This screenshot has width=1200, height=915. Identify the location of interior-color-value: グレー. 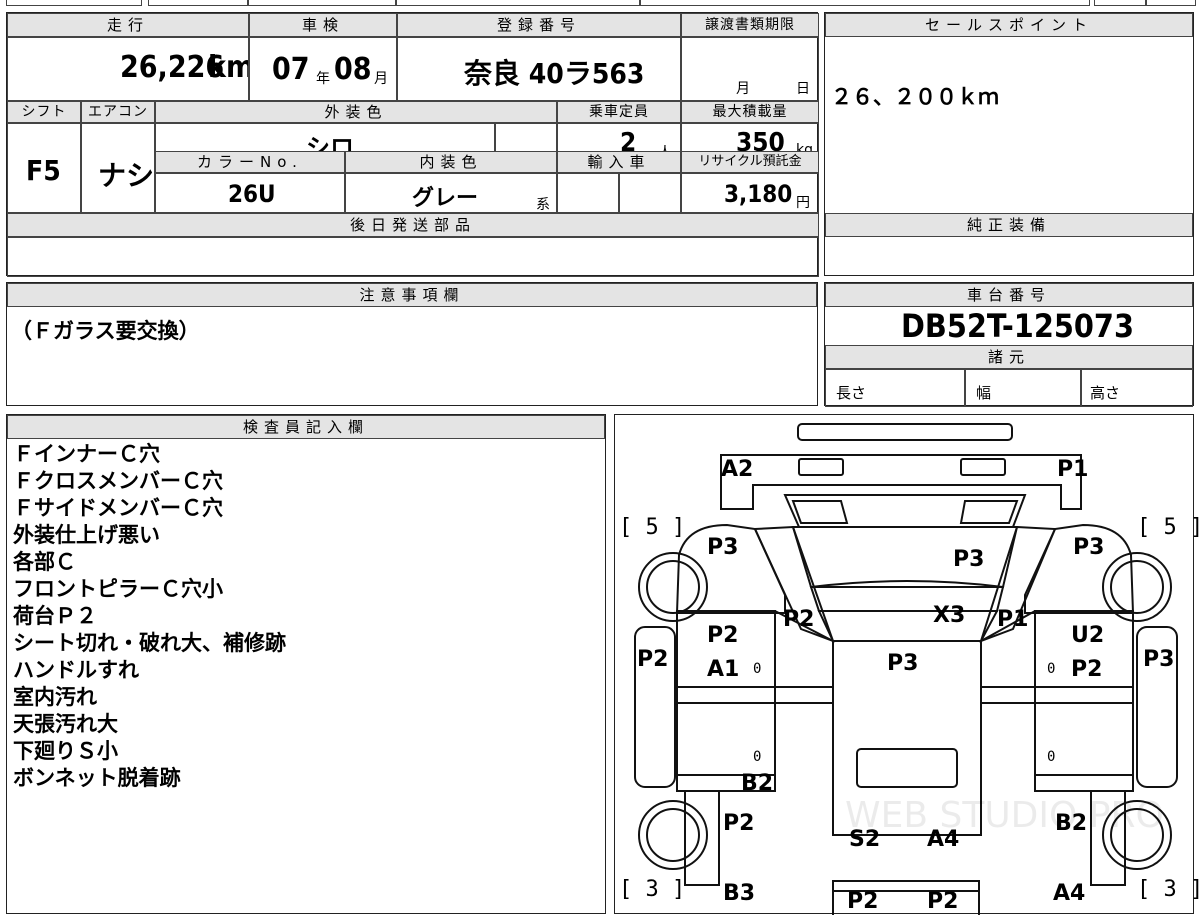
(445, 198).